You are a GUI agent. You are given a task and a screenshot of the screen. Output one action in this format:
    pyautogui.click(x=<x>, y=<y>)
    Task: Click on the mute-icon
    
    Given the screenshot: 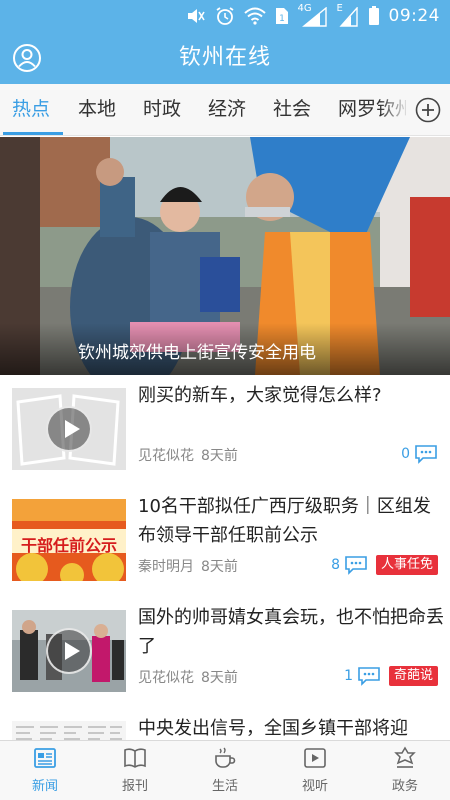 What is the action you would take?
    pyautogui.click(x=196, y=16)
    